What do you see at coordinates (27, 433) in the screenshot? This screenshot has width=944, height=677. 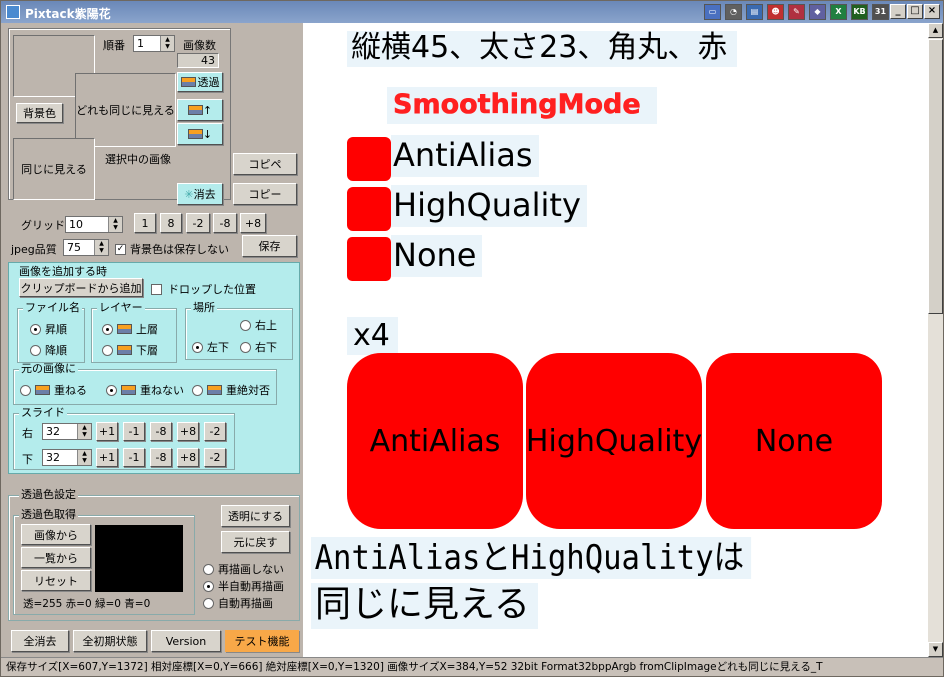 I see `slide-right-label: 右` at bounding box center [27, 433].